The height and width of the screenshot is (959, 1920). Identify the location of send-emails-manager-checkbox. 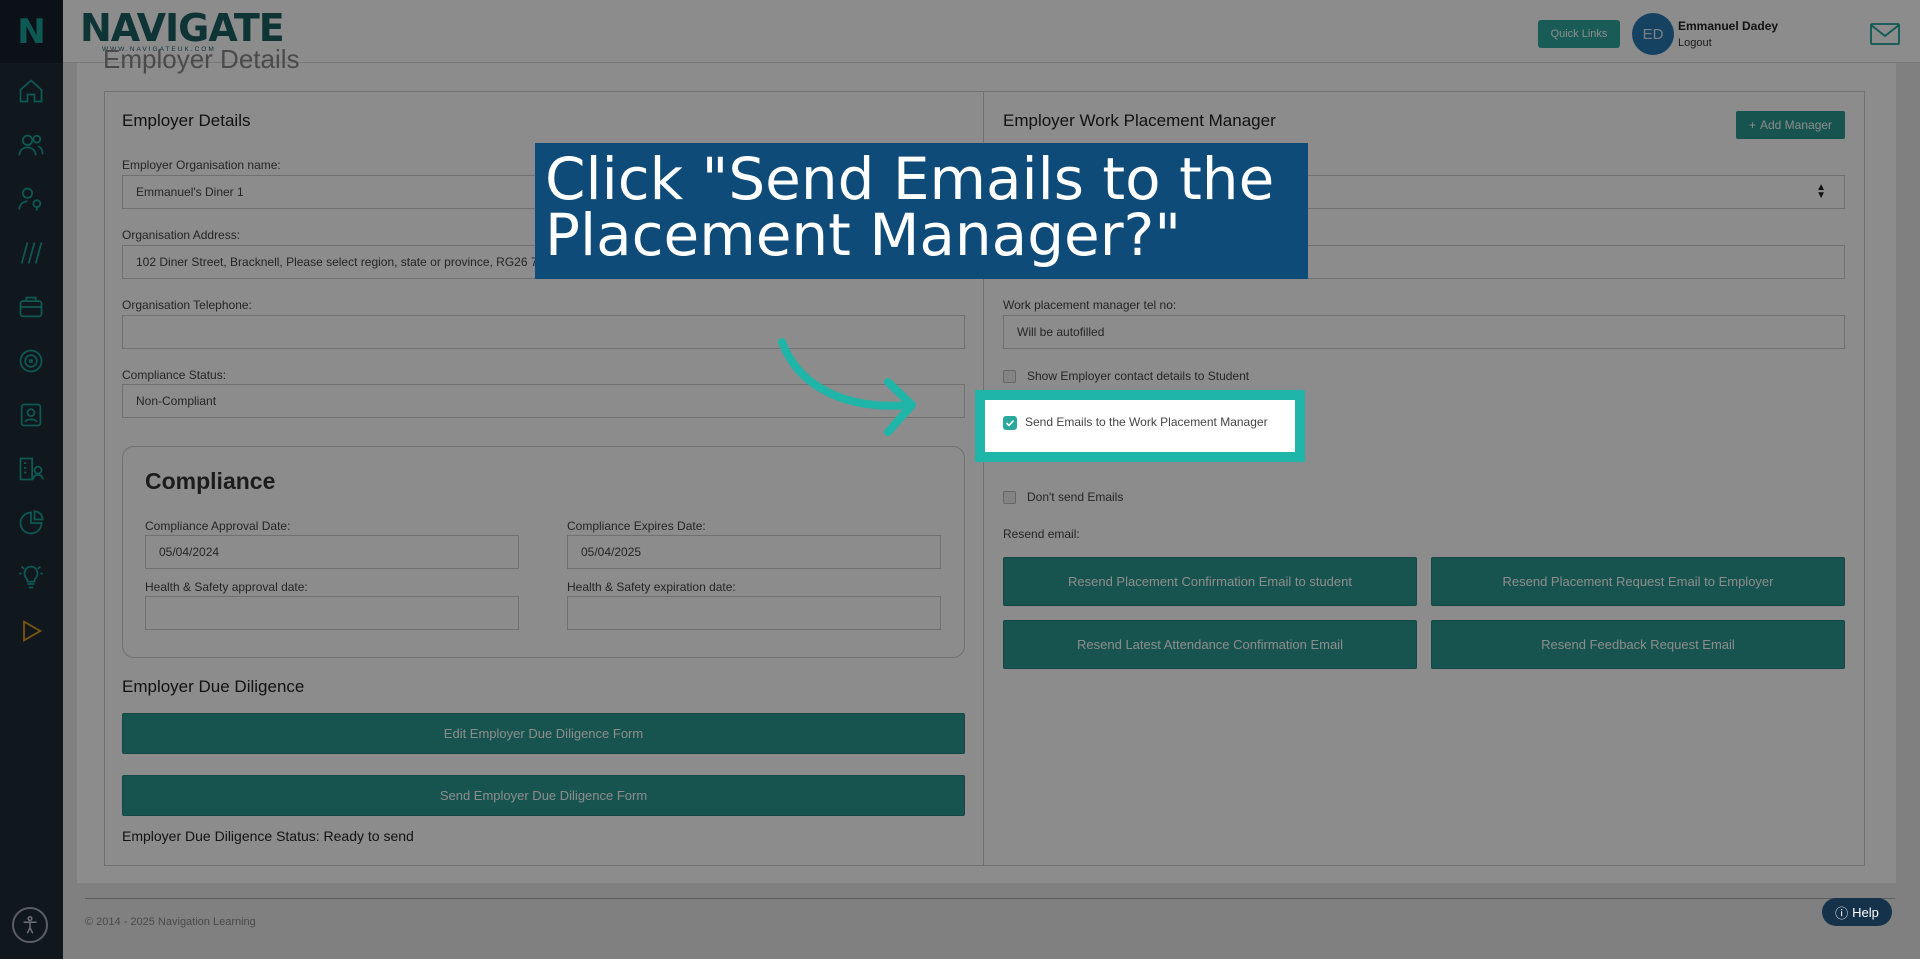
(1010, 423).